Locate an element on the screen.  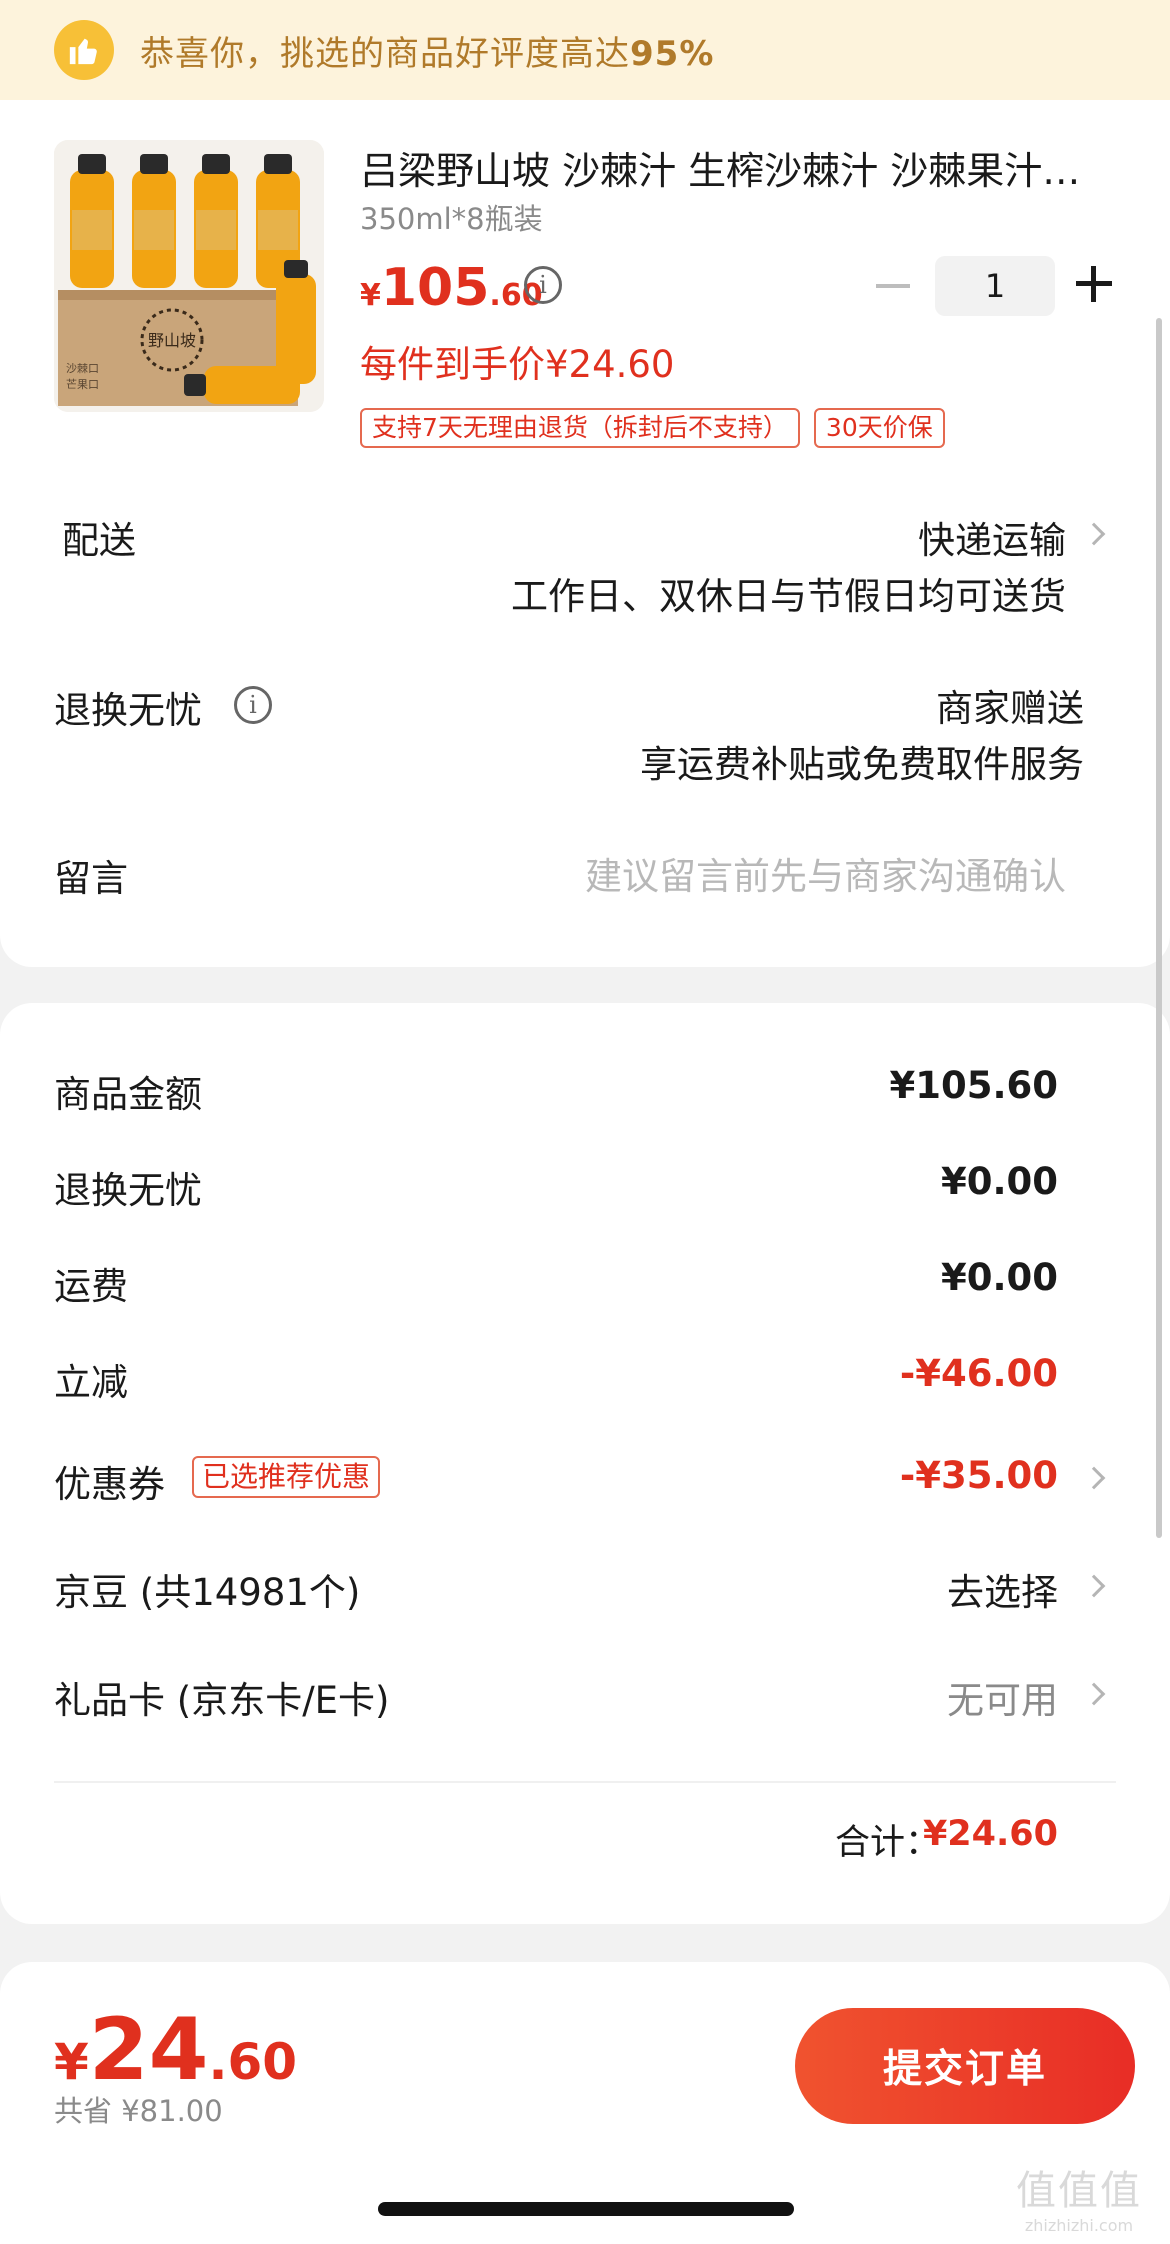
coupon-selected-tag: 已选推荐优惠 is located at coordinates (286, 1477).